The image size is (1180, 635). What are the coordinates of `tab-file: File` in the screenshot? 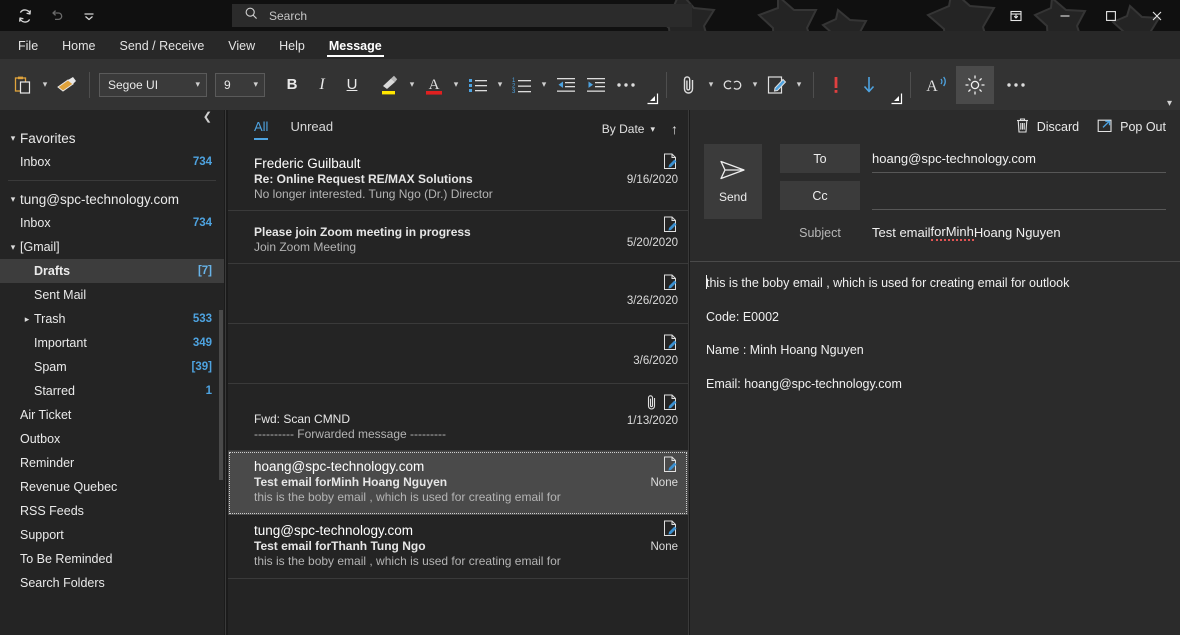 It's located at (28, 47).